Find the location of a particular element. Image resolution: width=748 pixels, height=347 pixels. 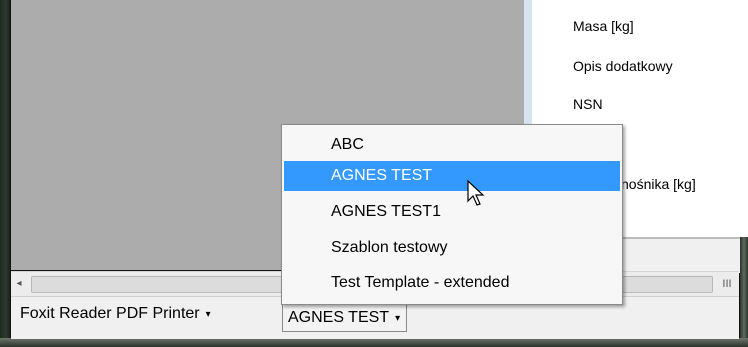

dropdown-item-abc: ABC is located at coordinates (452, 145).